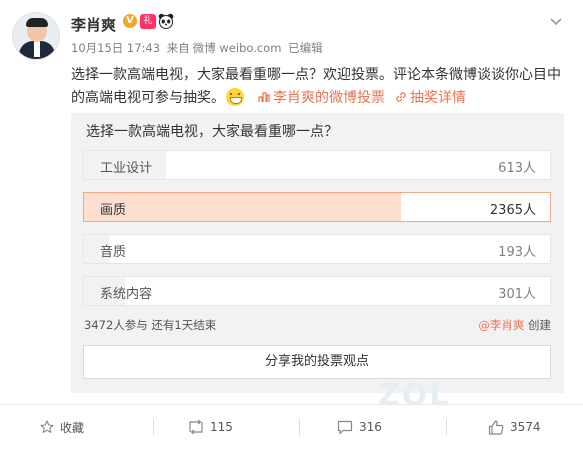 This screenshot has height=450, width=583. I want to click on poll-option-label: 工业设计, so click(126, 168).